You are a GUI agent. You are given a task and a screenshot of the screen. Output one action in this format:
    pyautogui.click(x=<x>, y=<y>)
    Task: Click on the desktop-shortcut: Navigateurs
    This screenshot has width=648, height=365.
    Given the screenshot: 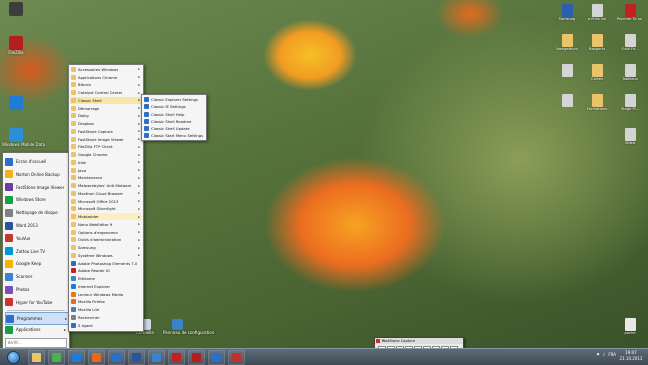 What is the action you would take?
    pyautogui.click(x=567, y=42)
    